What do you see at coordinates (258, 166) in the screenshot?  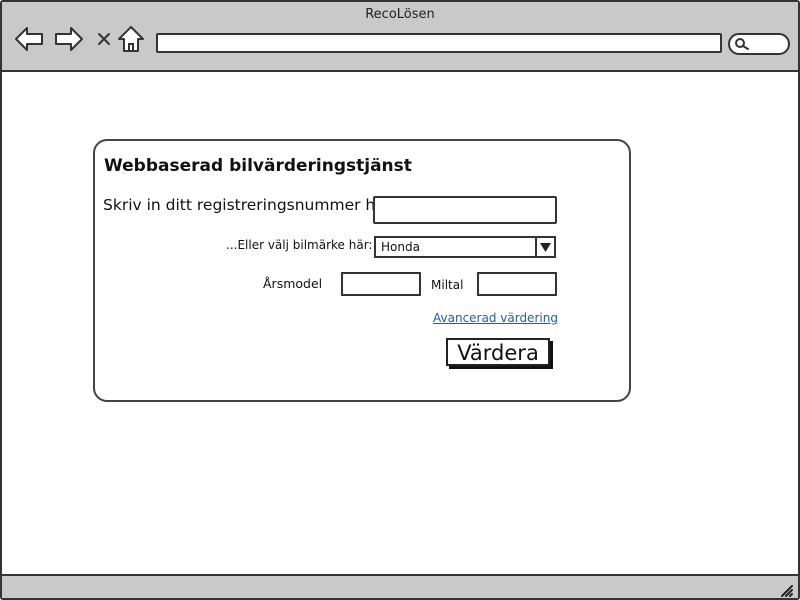 I see `form-title: Webbaserad bilvärderingstjänst` at bounding box center [258, 166].